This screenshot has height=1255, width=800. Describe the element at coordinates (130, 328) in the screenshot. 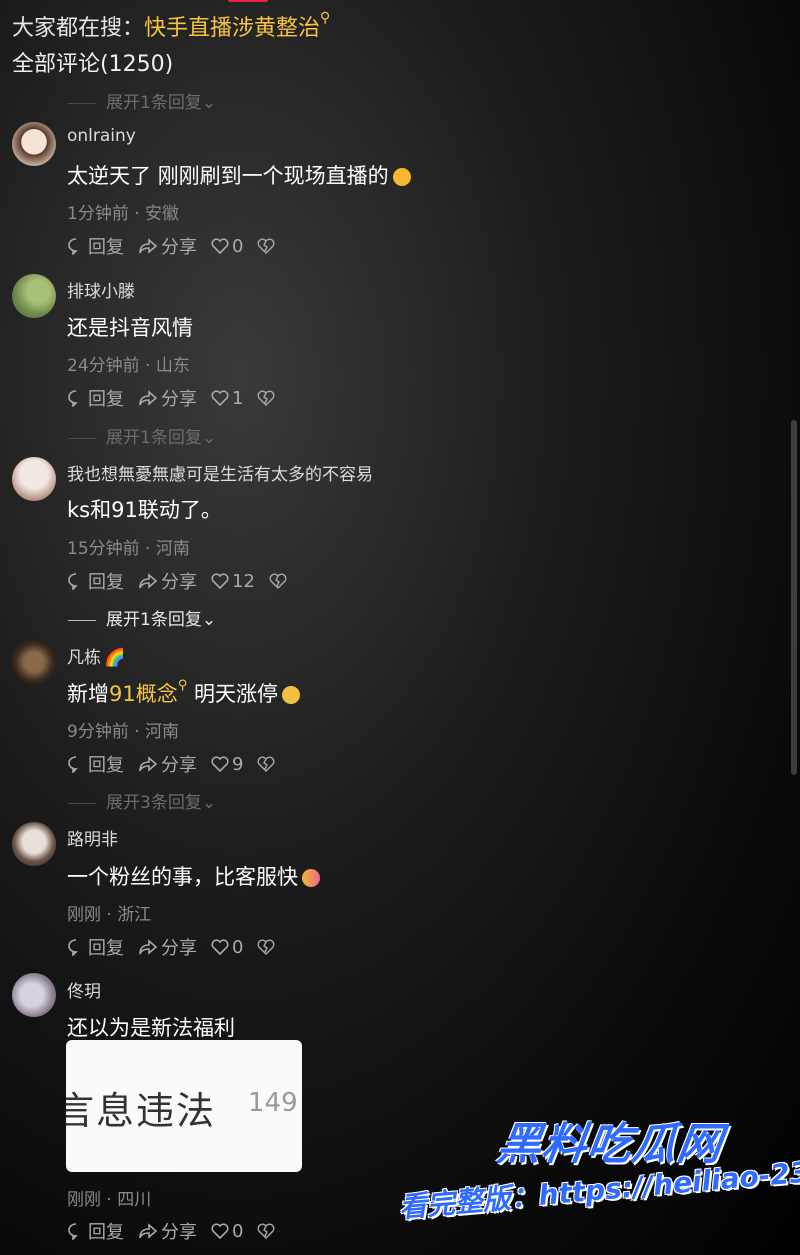

I see `comment-text: 还是抖音风情` at that location.